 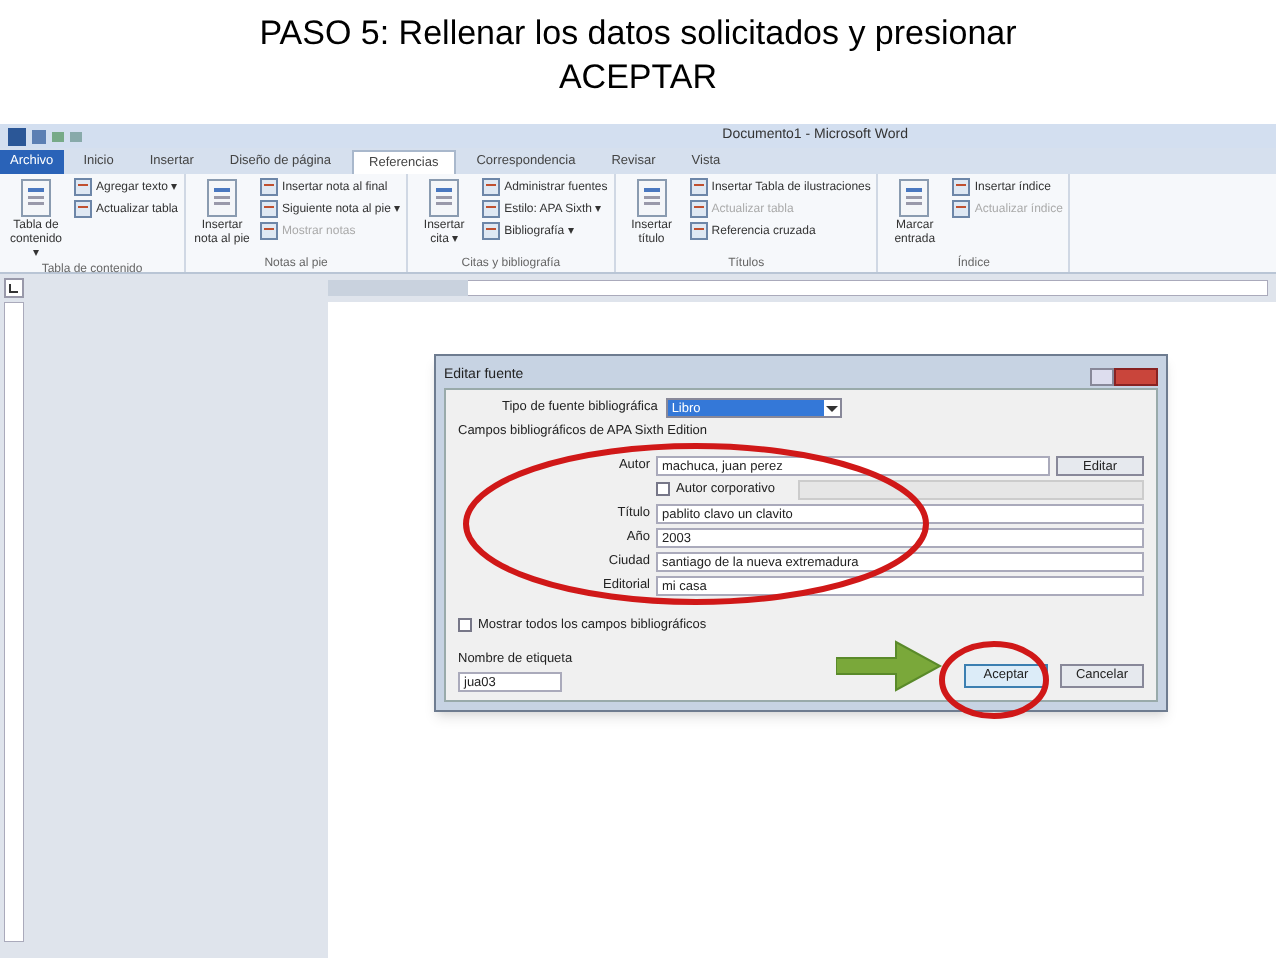 I want to click on slide-title: PASO 5: Rellenar los datos solicitados y presionar ACEPTAR, so click(x=638, y=56).